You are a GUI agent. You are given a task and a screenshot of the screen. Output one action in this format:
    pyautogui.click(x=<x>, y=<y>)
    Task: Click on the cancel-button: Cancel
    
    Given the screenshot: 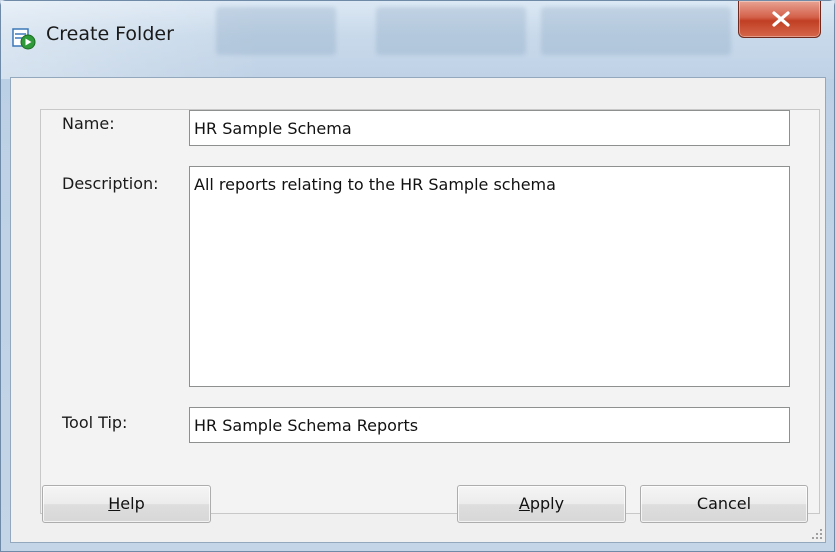 What is the action you would take?
    pyautogui.click(x=724, y=504)
    